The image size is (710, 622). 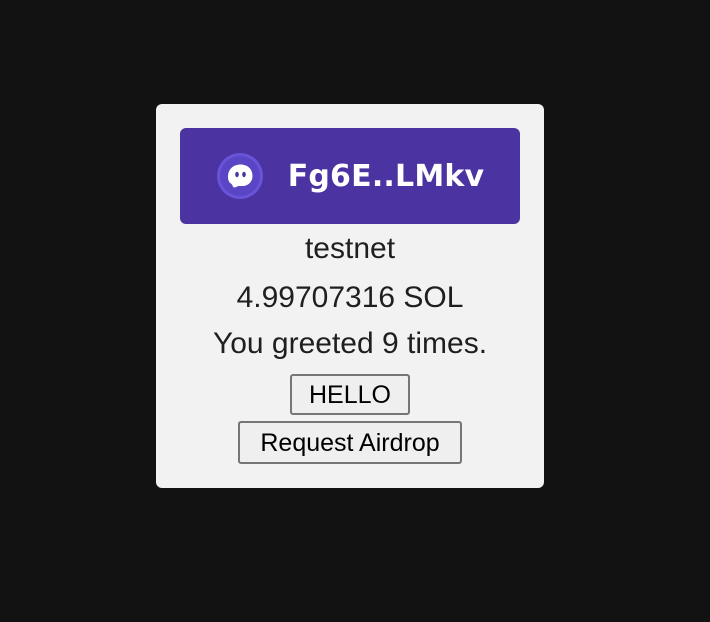 I want to click on phantom-ghost-icon, so click(x=240, y=176).